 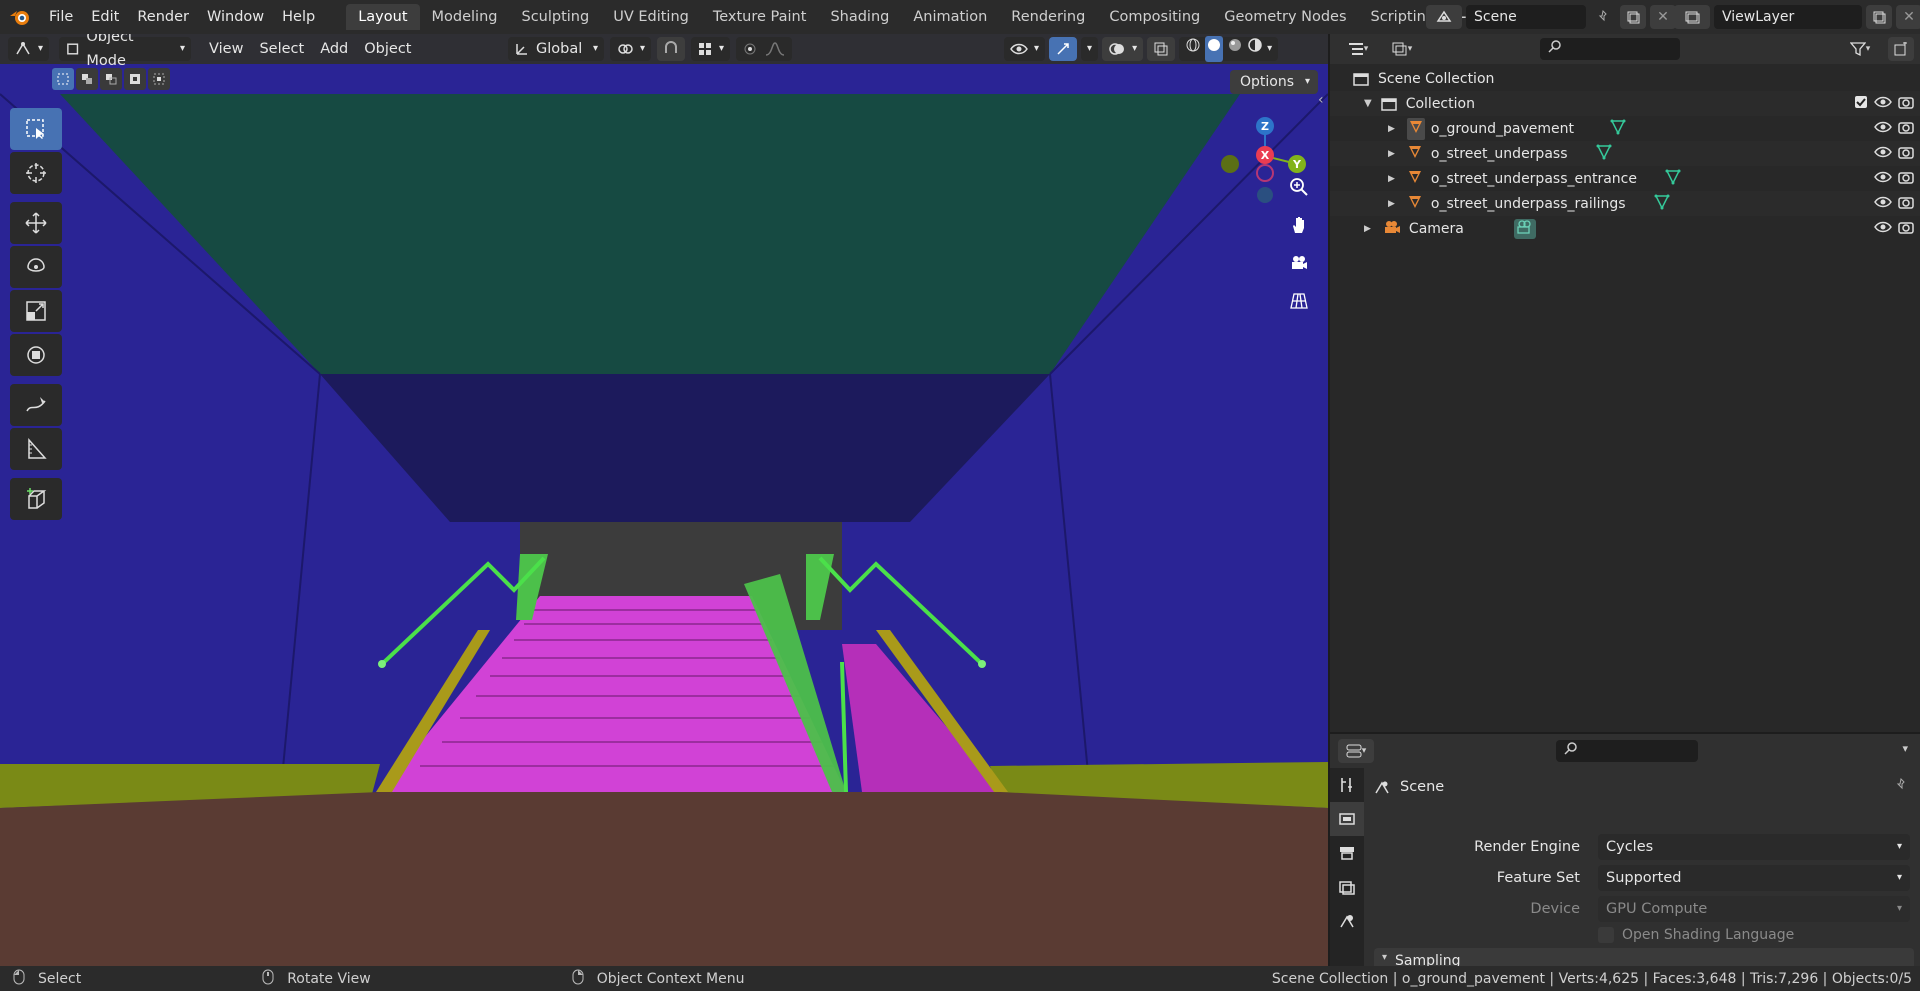 I want to click on shading-dropdown-icon: ▾, so click(x=1269, y=49).